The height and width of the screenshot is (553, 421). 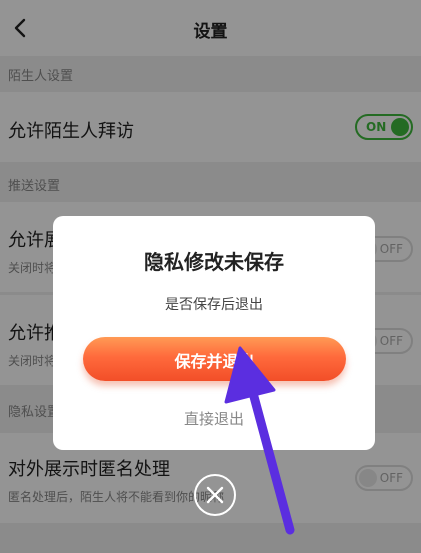 I want to click on dialog-message: 是否保存后退出, so click(x=214, y=305).